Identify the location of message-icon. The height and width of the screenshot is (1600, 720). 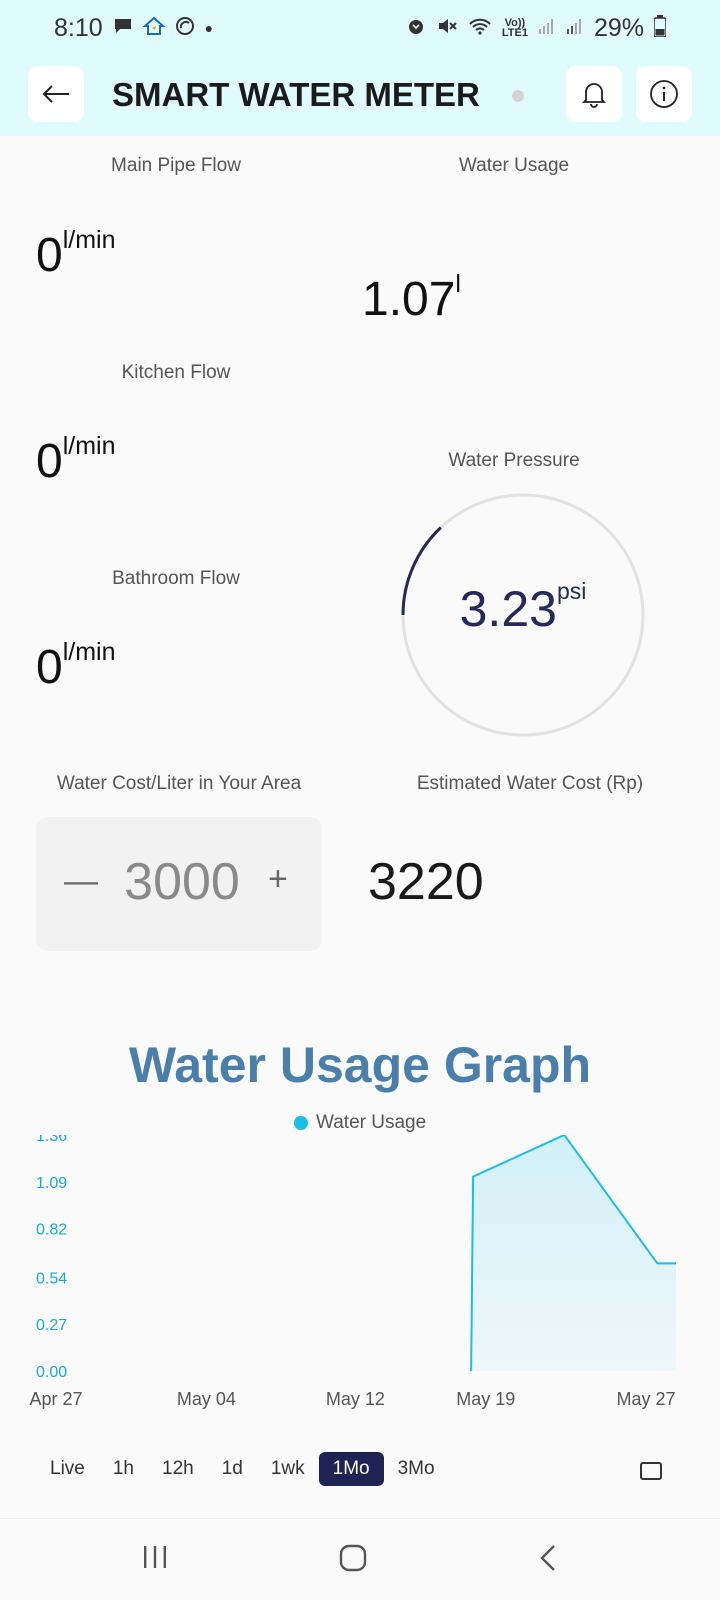
(123, 28).